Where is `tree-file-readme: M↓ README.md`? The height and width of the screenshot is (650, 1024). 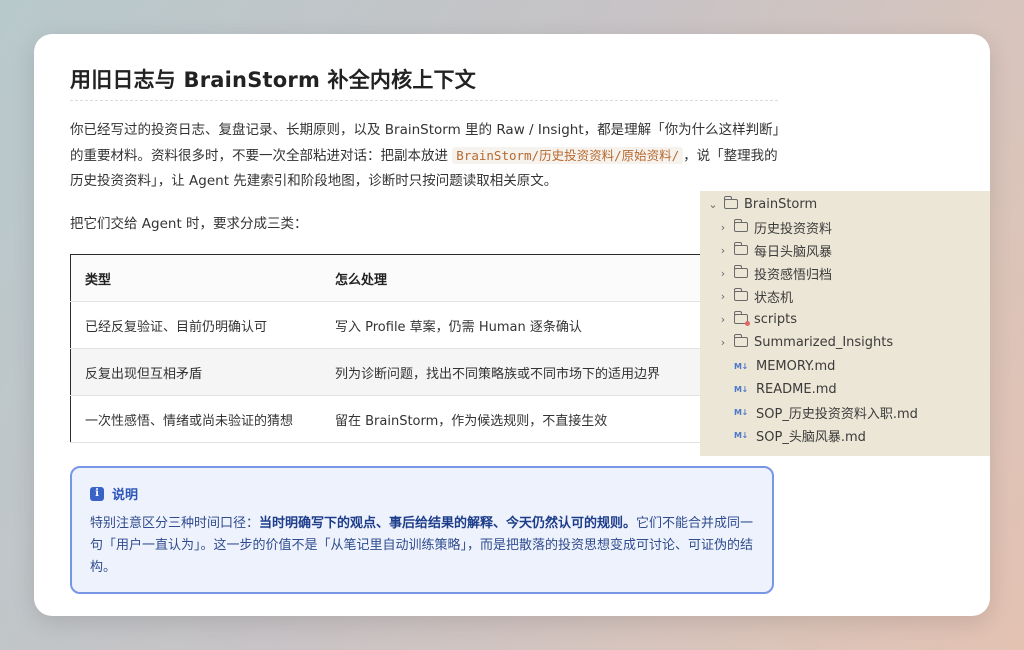 tree-file-readme: M↓ README.md is located at coordinates (785, 389).